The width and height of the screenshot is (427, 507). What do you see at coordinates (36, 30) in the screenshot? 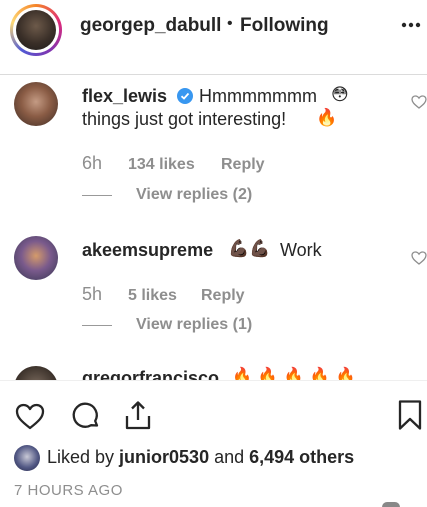
I see `header-avatar` at bounding box center [36, 30].